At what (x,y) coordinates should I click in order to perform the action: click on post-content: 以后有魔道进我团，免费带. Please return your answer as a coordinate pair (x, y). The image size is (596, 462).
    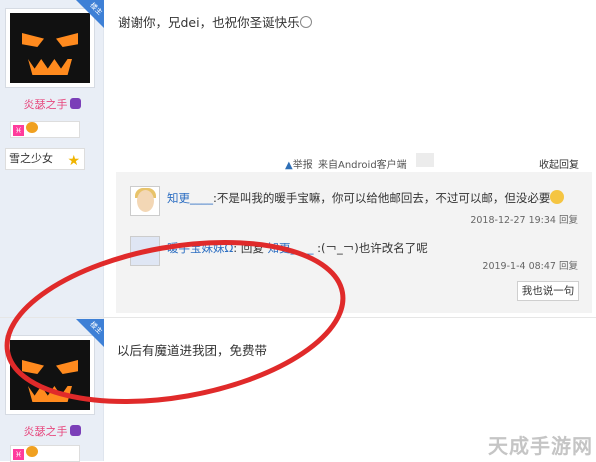
    Looking at the image, I should click on (192, 350).